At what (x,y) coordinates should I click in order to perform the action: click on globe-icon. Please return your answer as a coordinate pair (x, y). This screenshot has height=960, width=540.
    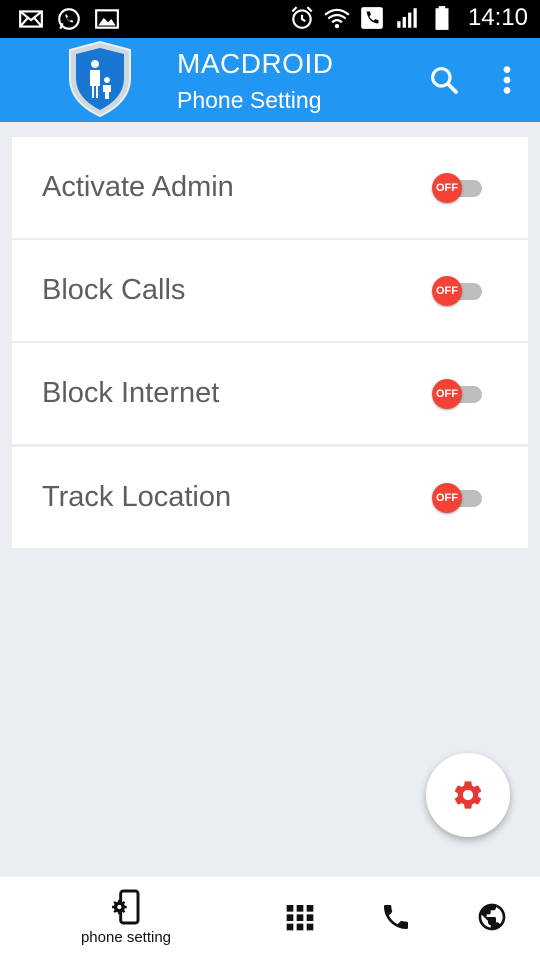
    Looking at the image, I should click on (492, 917).